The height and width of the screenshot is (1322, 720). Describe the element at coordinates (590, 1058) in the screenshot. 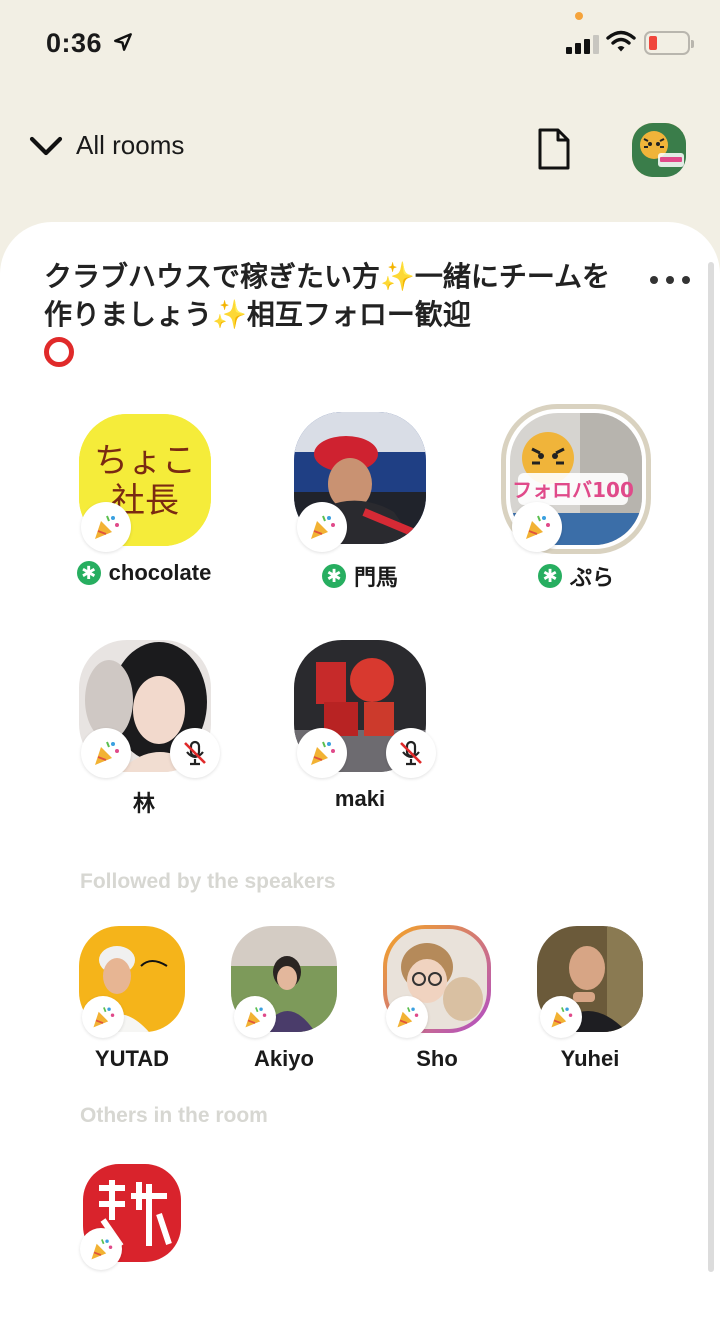

I see `listener-name: Yuhei` at that location.